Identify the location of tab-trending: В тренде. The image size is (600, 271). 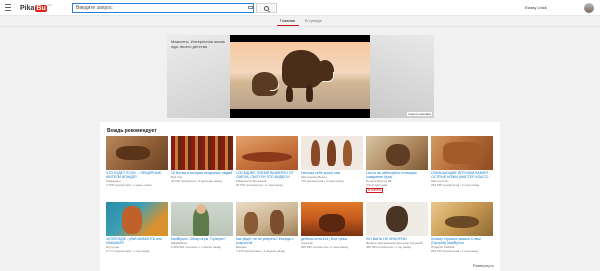
(313, 20).